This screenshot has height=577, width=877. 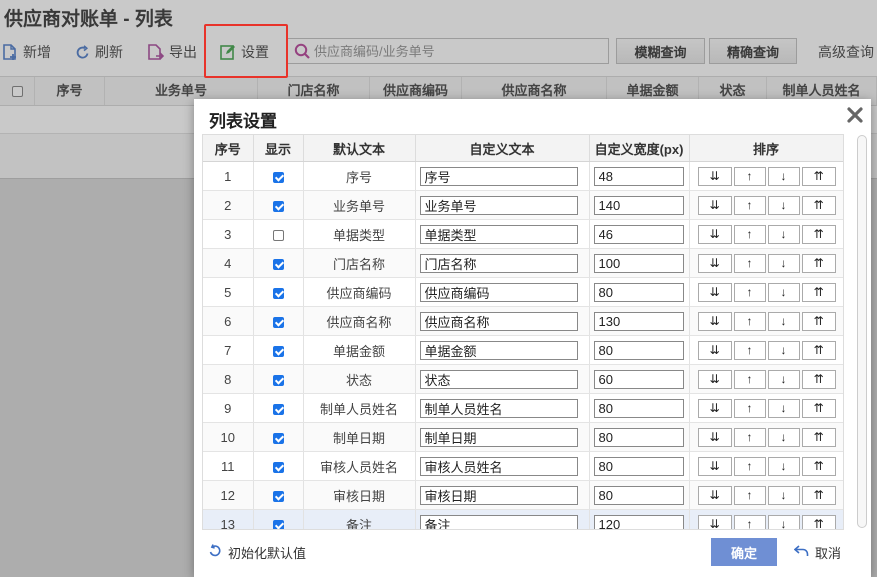 I want to click on close-icon, so click(x=855, y=115).